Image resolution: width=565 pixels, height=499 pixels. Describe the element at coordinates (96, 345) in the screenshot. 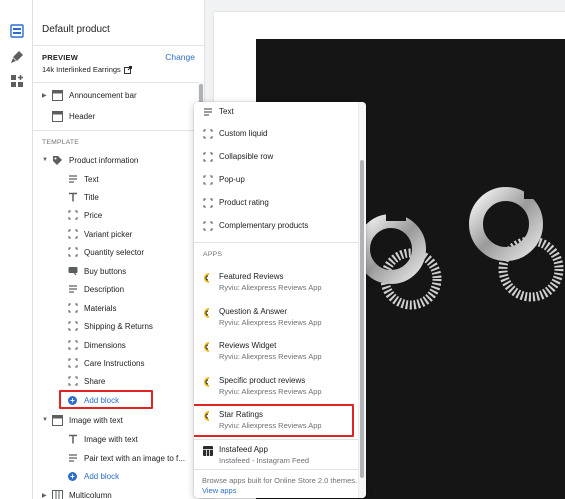

I see `block-dimensions: Dimensions` at that location.